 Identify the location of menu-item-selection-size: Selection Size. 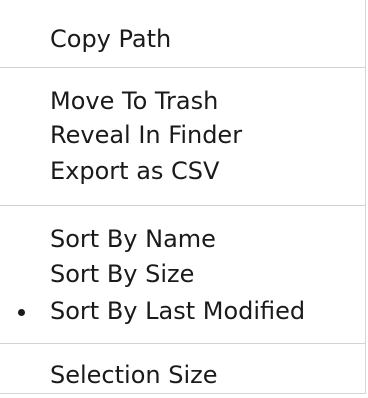
(134, 375).